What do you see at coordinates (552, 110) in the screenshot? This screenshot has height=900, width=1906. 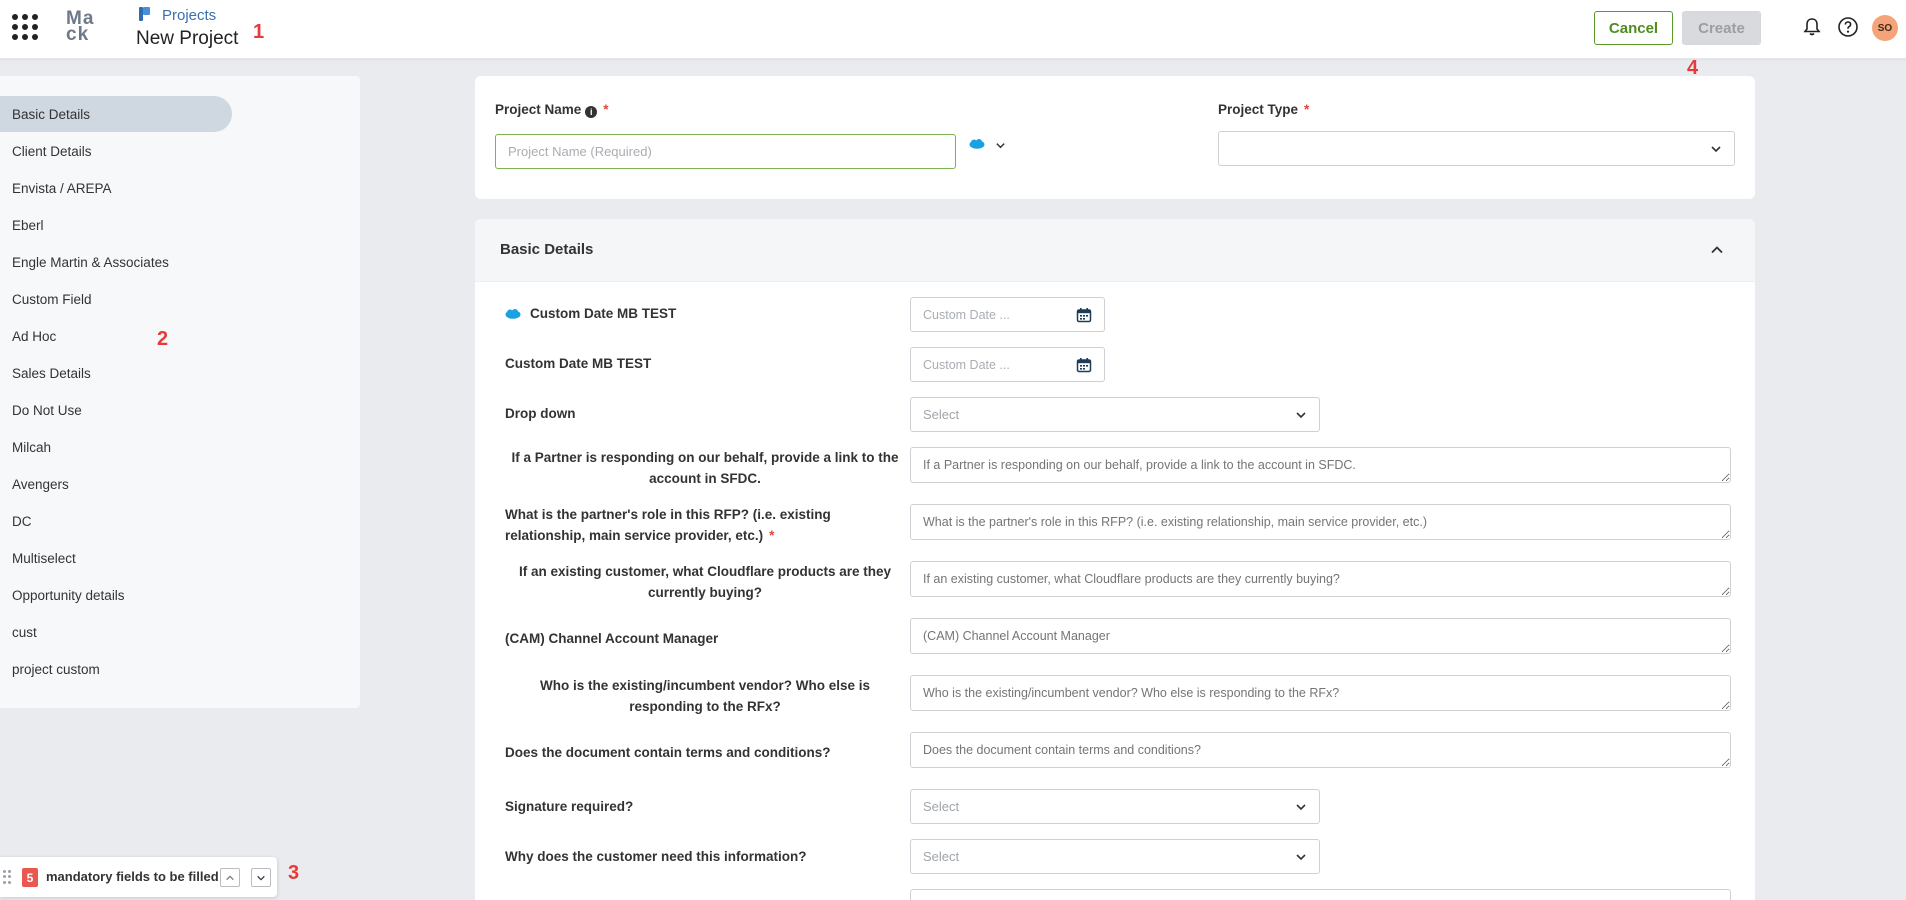 I see `project-name-label: Project Name i *` at bounding box center [552, 110].